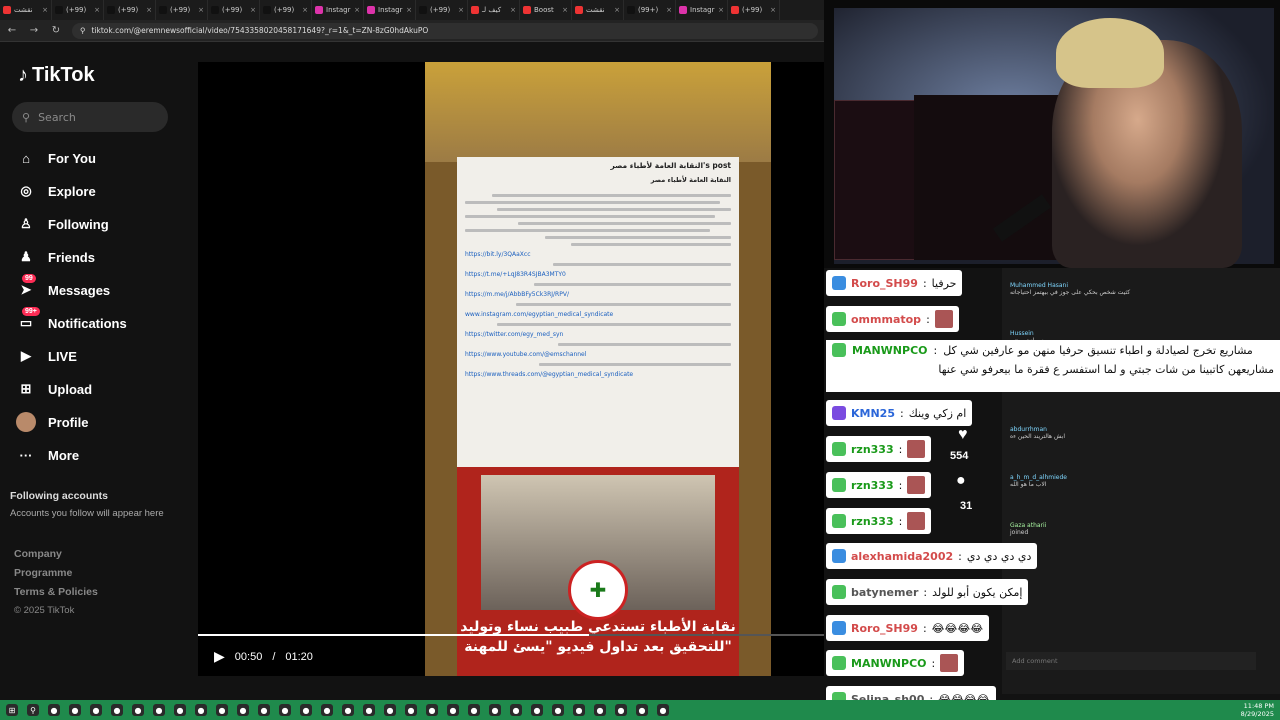 The width and height of the screenshot is (1280, 720). What do you see at coordinates (598, 274) in the screenshot?
I see `post-link: https://t.me/+LqJ83R4SJBA3MTY0` at bounding box center [598, 274].